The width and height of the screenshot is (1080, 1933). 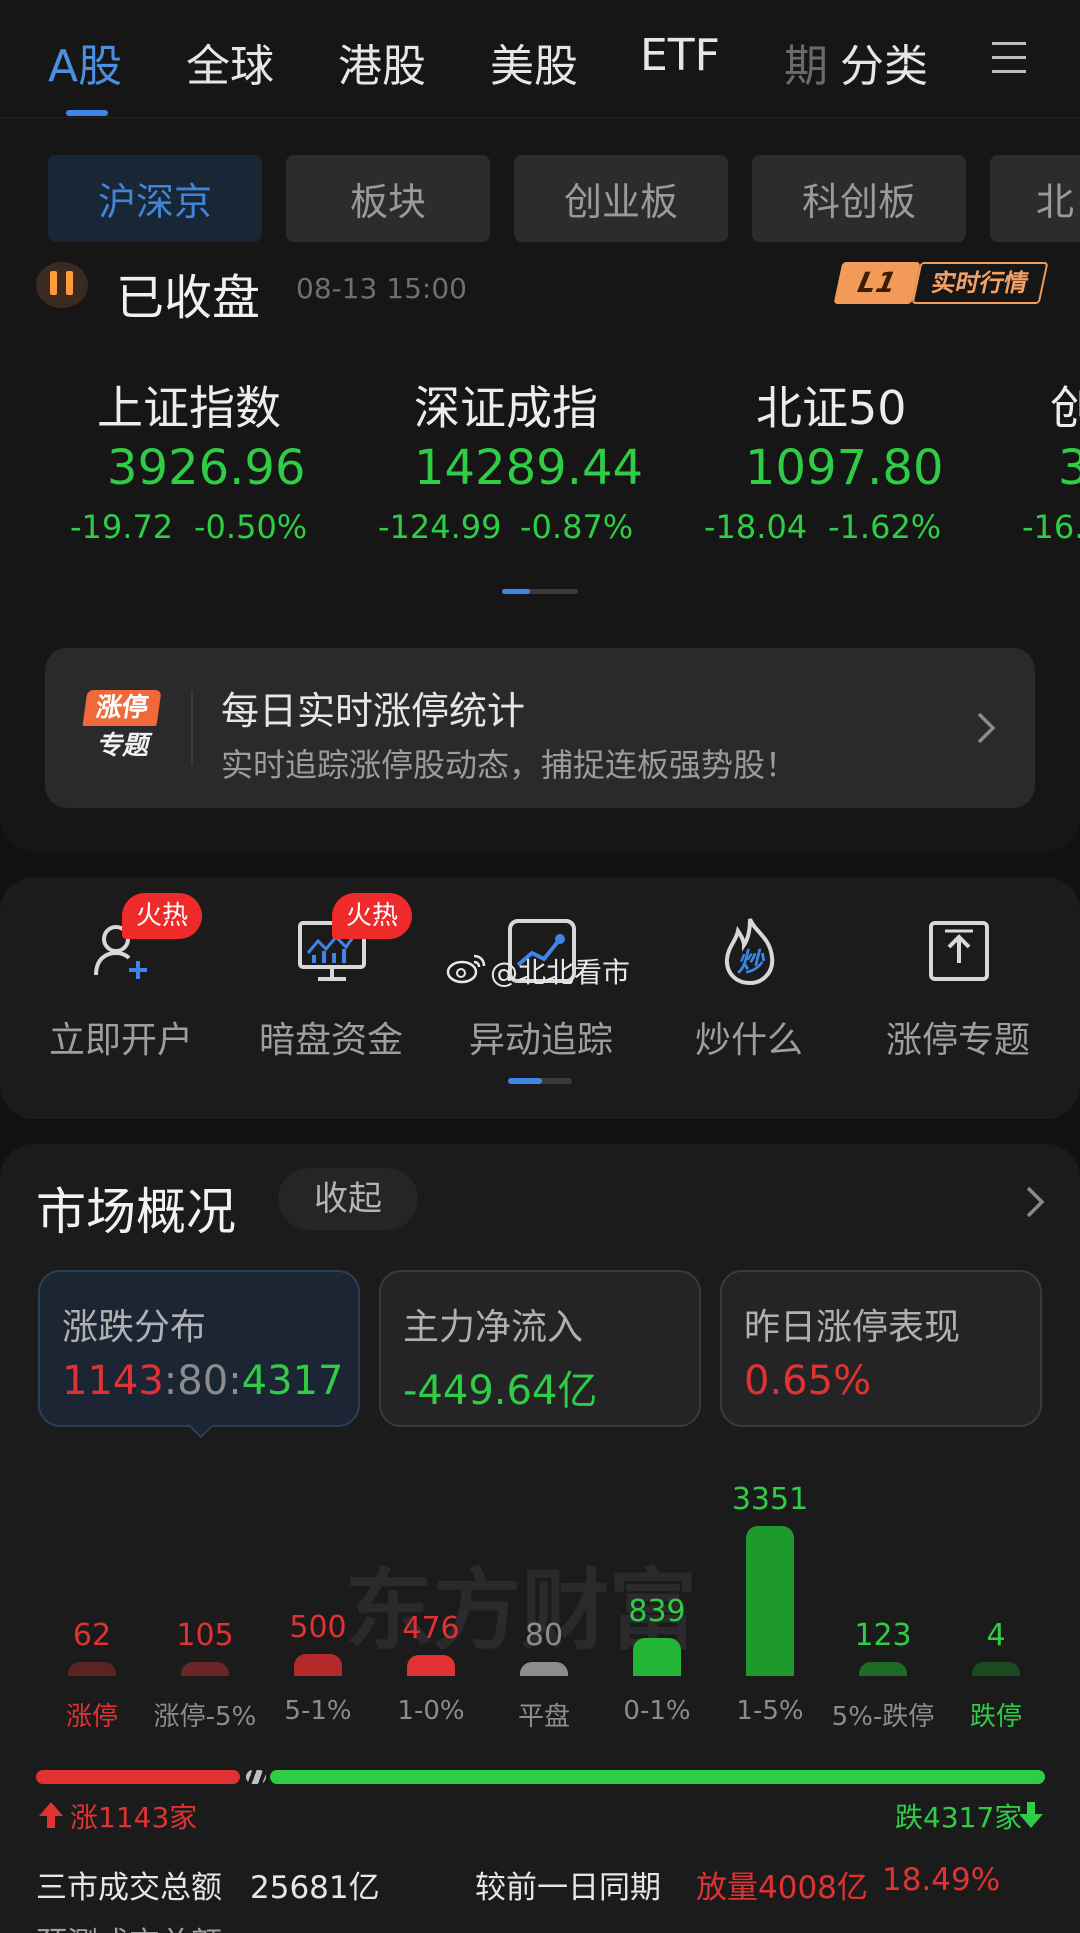 I want to click on net-inflow-value: -449.64亿, so click(x=500, y=1391).